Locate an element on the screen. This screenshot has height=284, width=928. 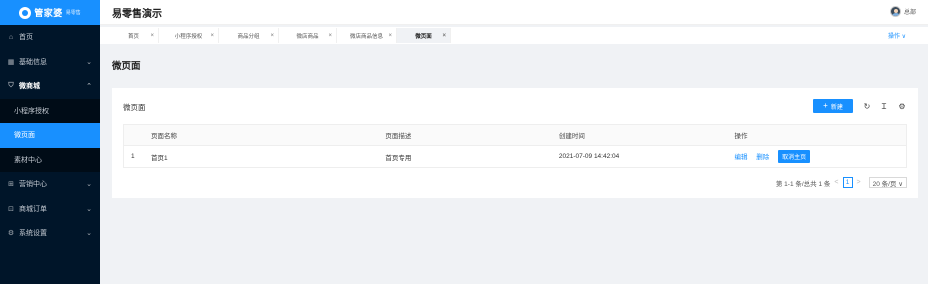
page-desc-cell: 首页专用 is located at coordinates (398, 158).